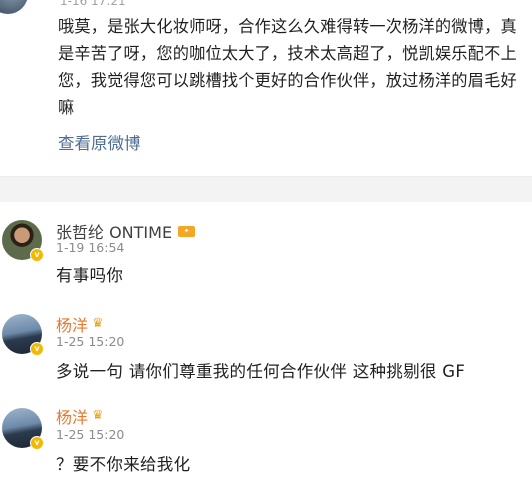 The width and height of the screenshot is (532, 482). I want to click on comment-timestamp: 1-19 16:54, so click(90, 247).